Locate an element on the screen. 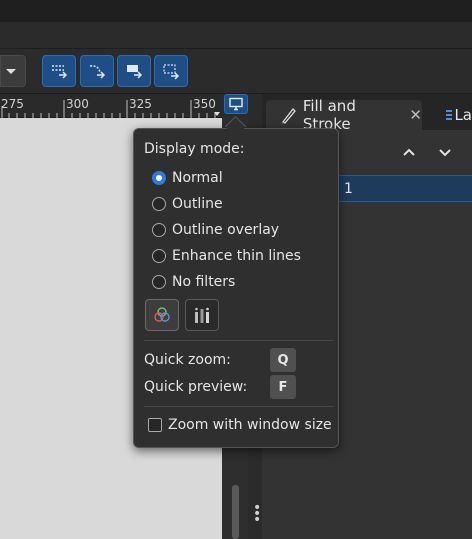  layers-icon is located at coordinates (449, 115).